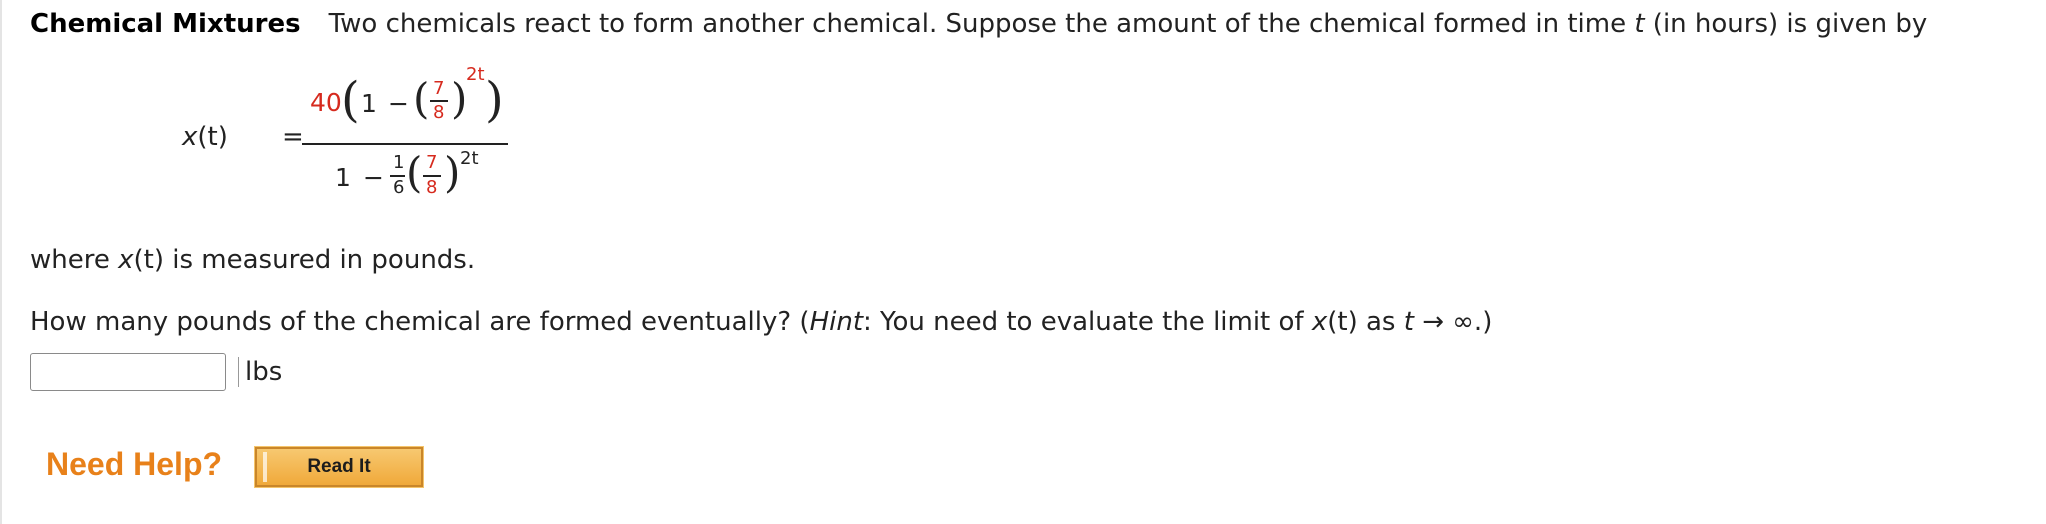  I want to click on denominator-inner-num: 7, so click(432, 162).